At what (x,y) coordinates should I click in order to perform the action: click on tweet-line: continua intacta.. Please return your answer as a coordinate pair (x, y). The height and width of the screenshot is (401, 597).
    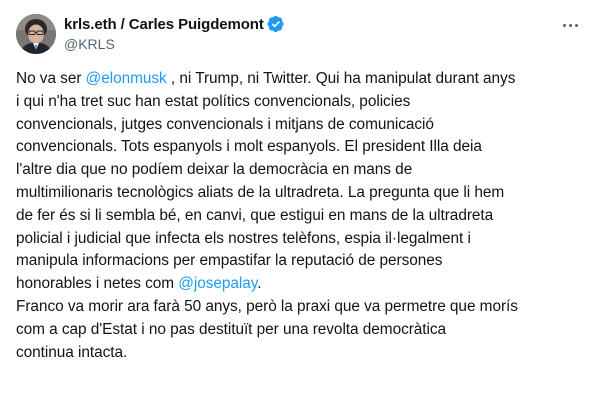
    Looking at the image, I should click on (72, 352).